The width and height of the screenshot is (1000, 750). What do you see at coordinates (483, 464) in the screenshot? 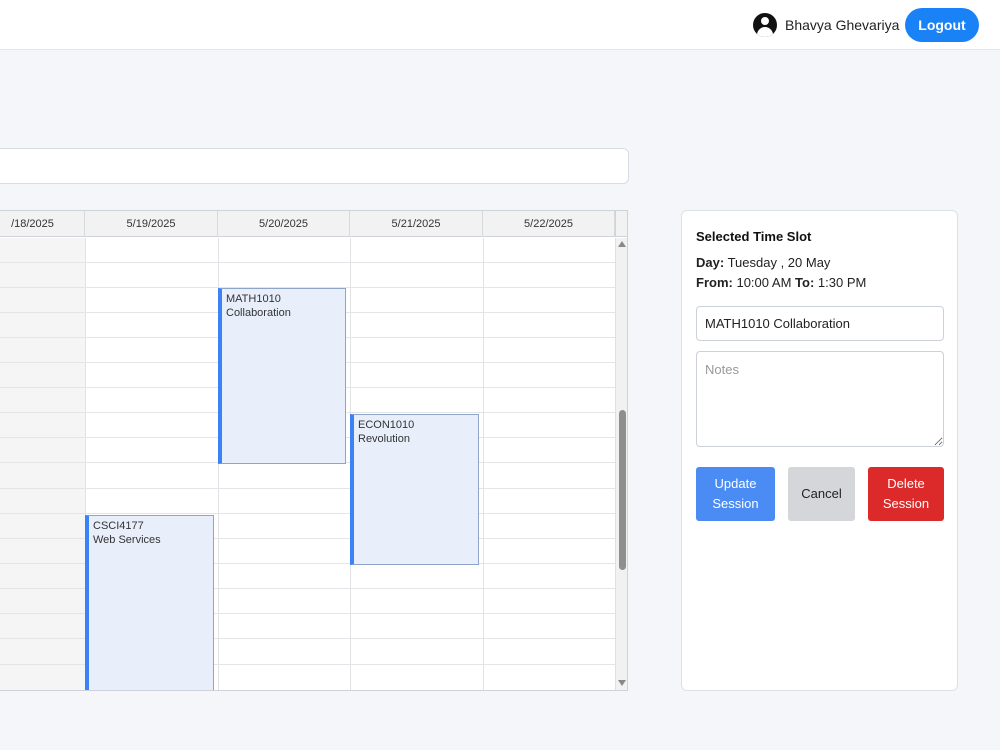
I see `column-divider` at bounding box center [483, 464].